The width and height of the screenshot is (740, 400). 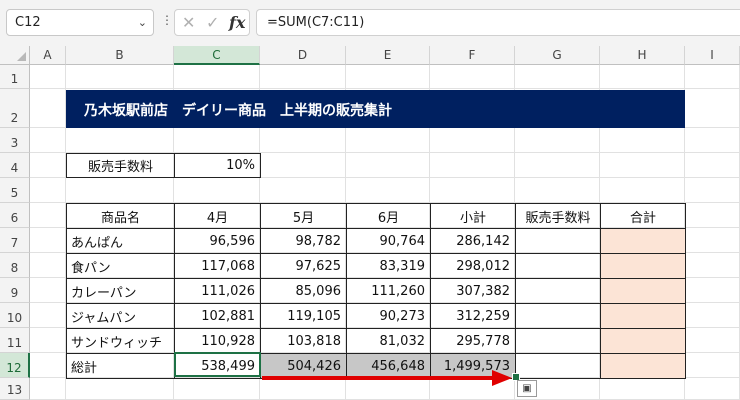 What do you see at coordinates (388, 316) in the screenshot?
I see `table-cell: 90,273` at bounding box center [388, 316].